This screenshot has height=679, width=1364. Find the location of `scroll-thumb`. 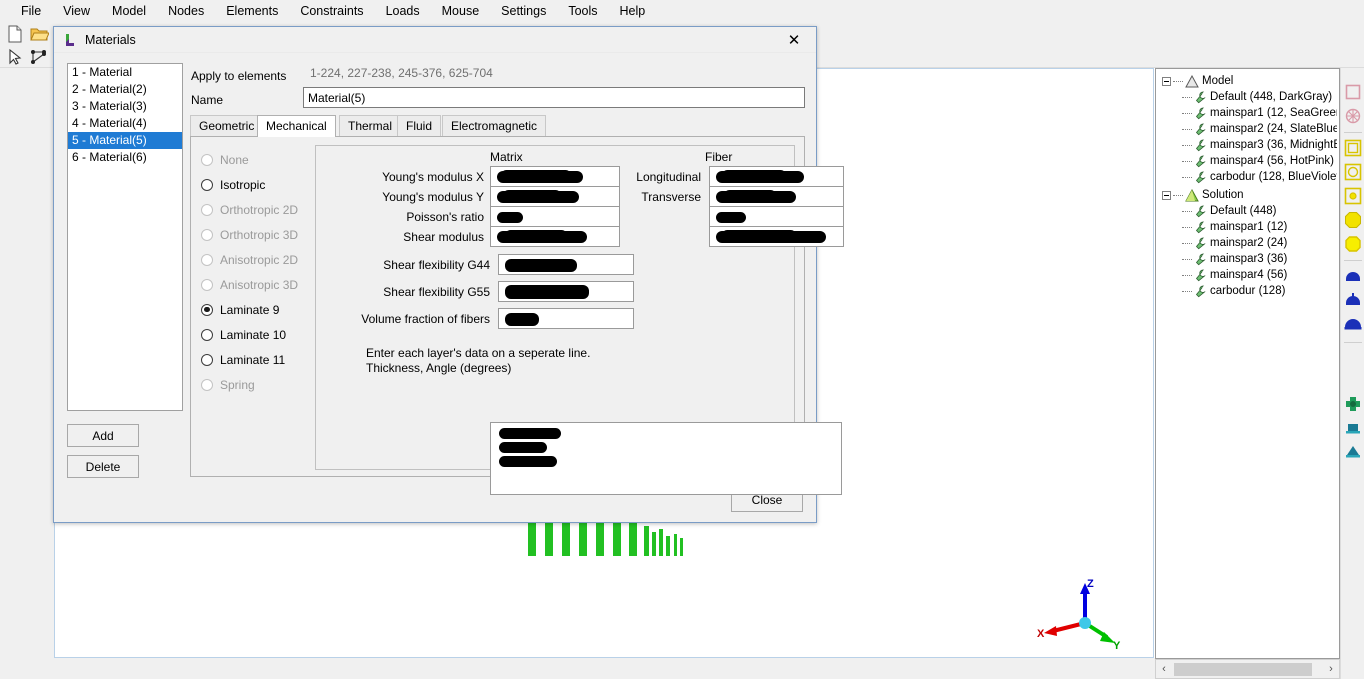

scroll-thumb is located at coordinates (1243, 669).